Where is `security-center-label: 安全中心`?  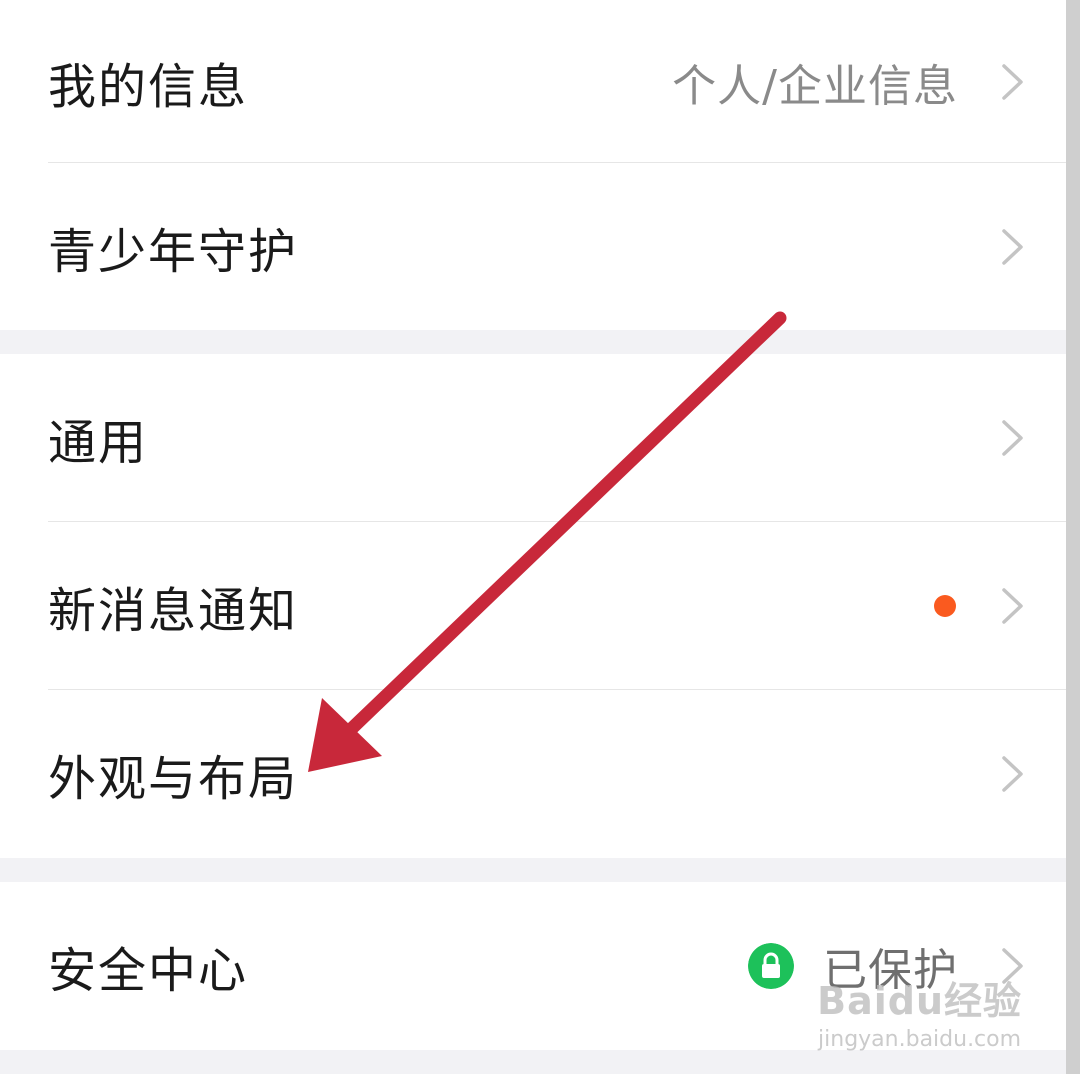 security-center-label: 安全中心 is located at coordinates (148, 971).